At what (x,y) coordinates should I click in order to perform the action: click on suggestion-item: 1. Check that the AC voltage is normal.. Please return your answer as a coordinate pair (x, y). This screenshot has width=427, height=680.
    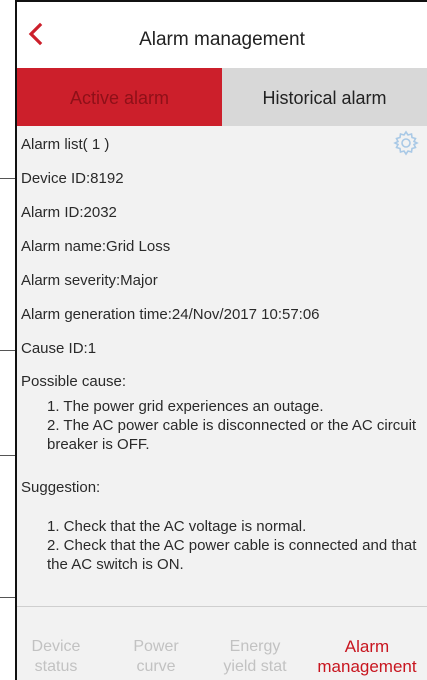
    Looking at the image, I should click on (177, 526).